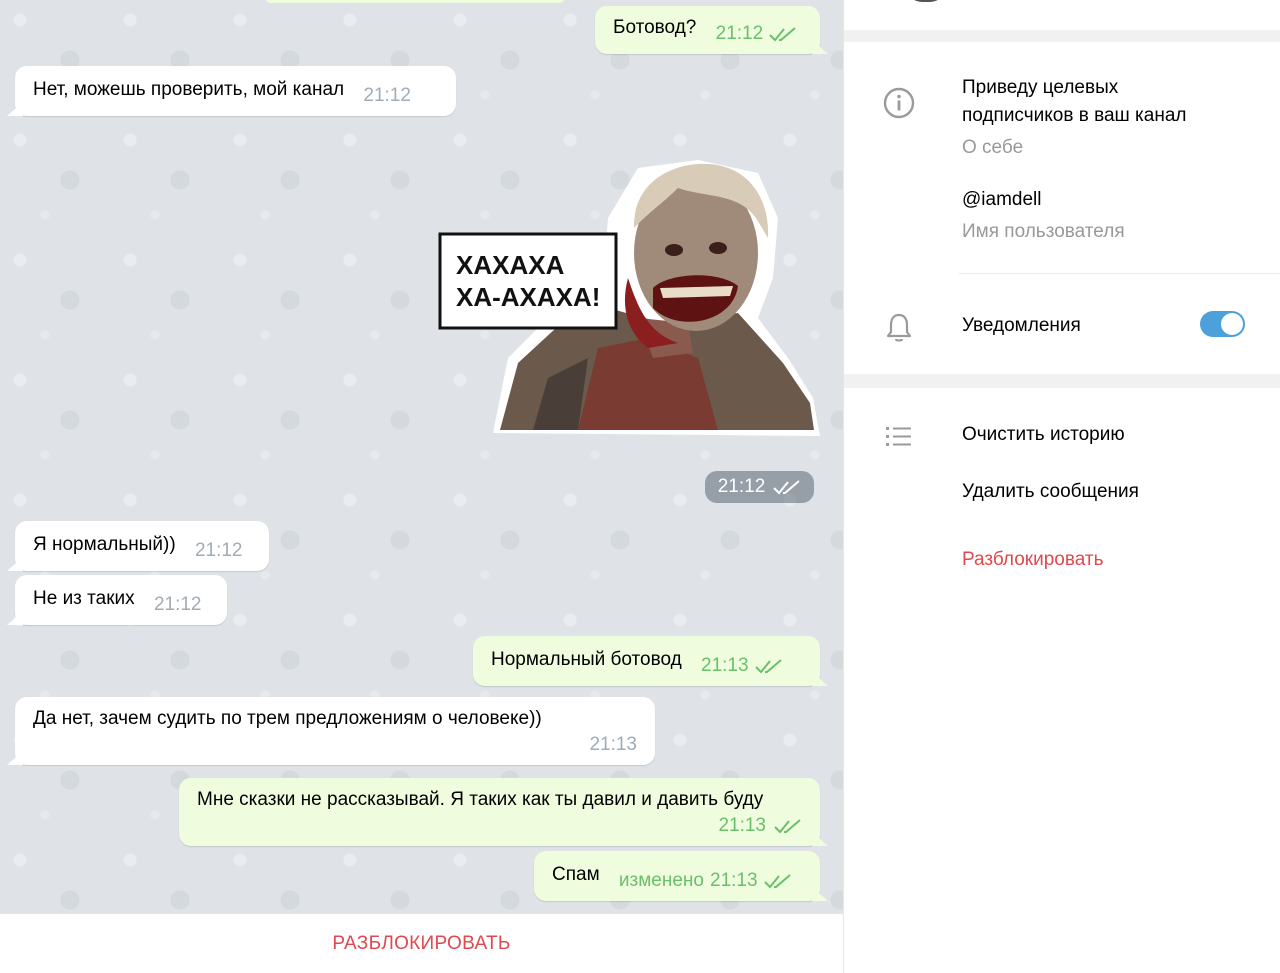 The image size is (1280, 973). I want to click on message-text: Я нормальный)), so click(104, 544).